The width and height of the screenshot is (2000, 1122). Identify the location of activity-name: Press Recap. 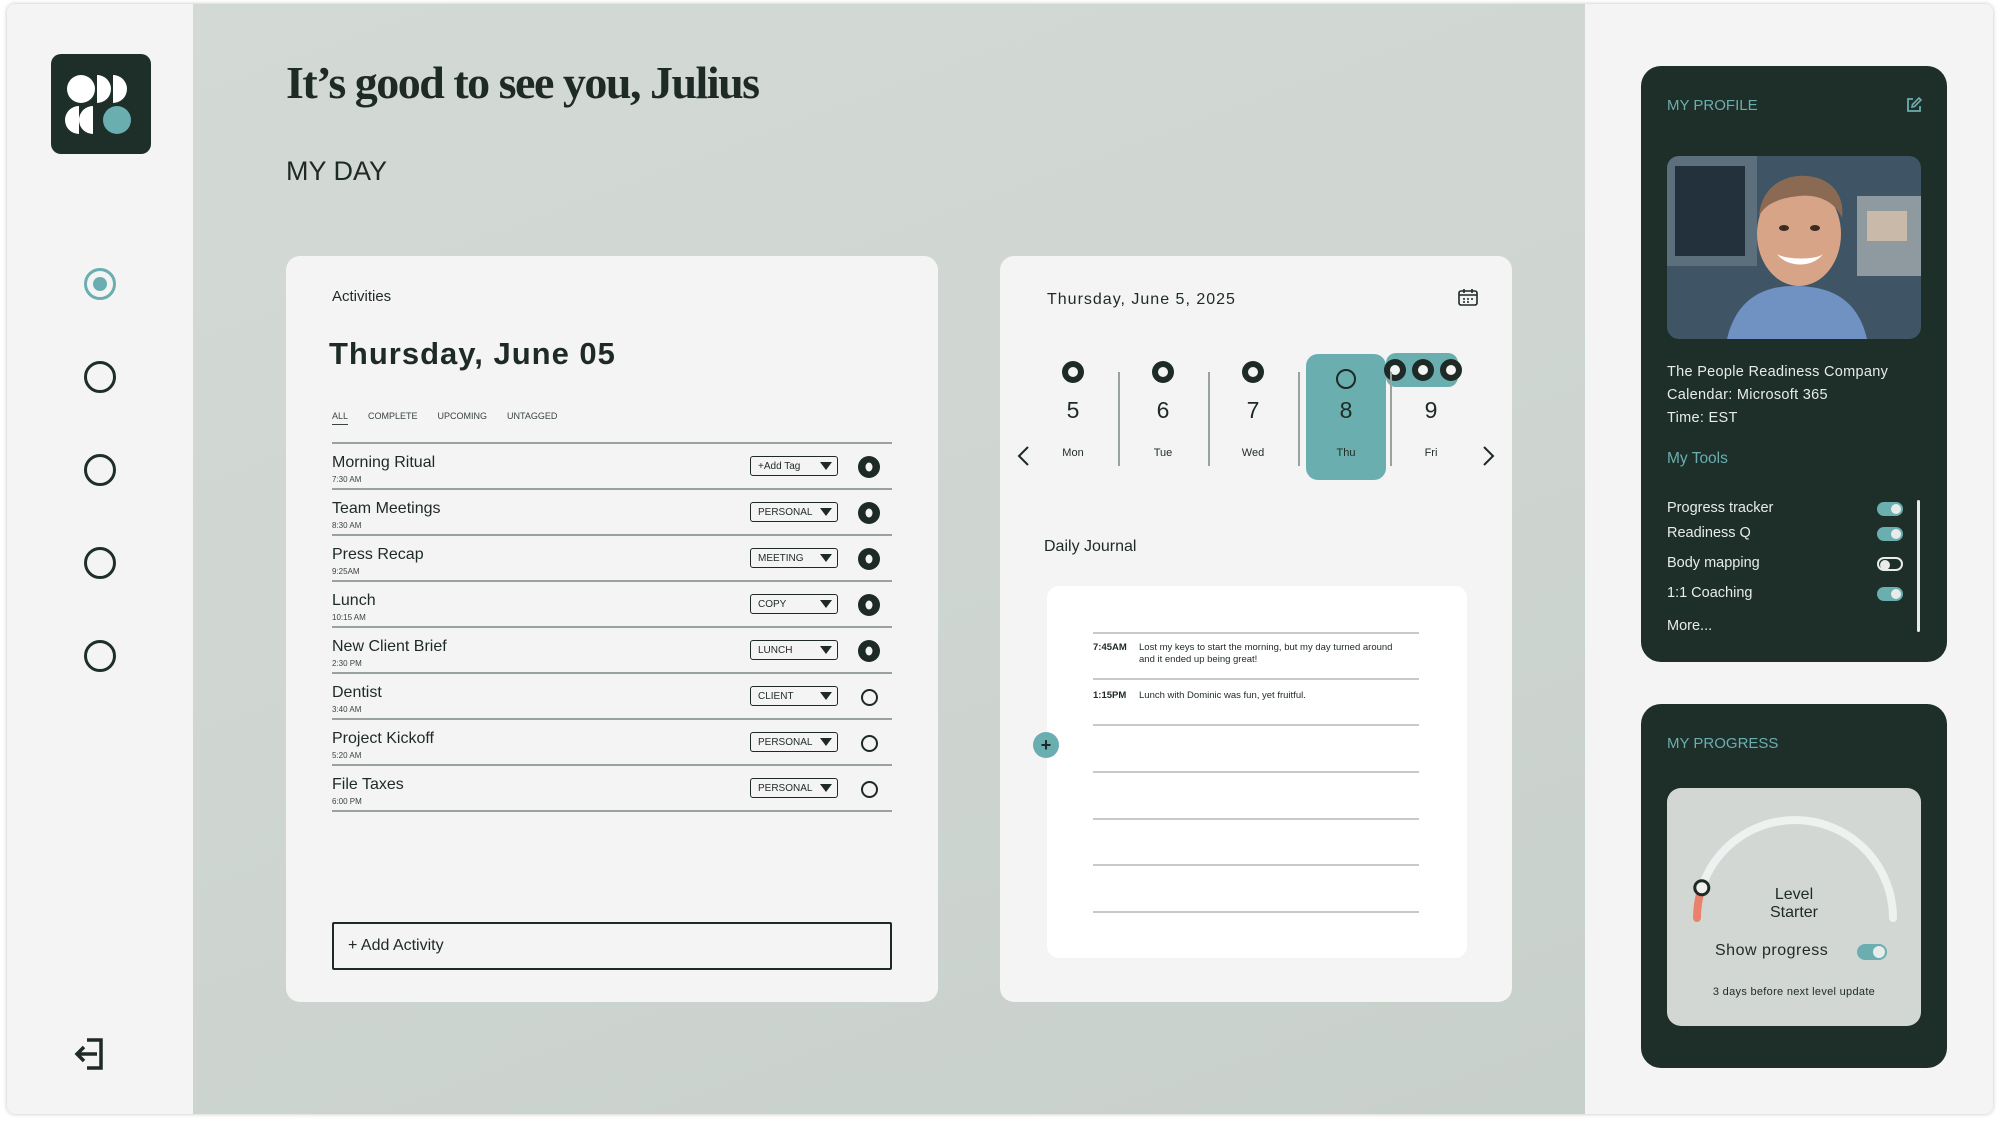
(378, 554).